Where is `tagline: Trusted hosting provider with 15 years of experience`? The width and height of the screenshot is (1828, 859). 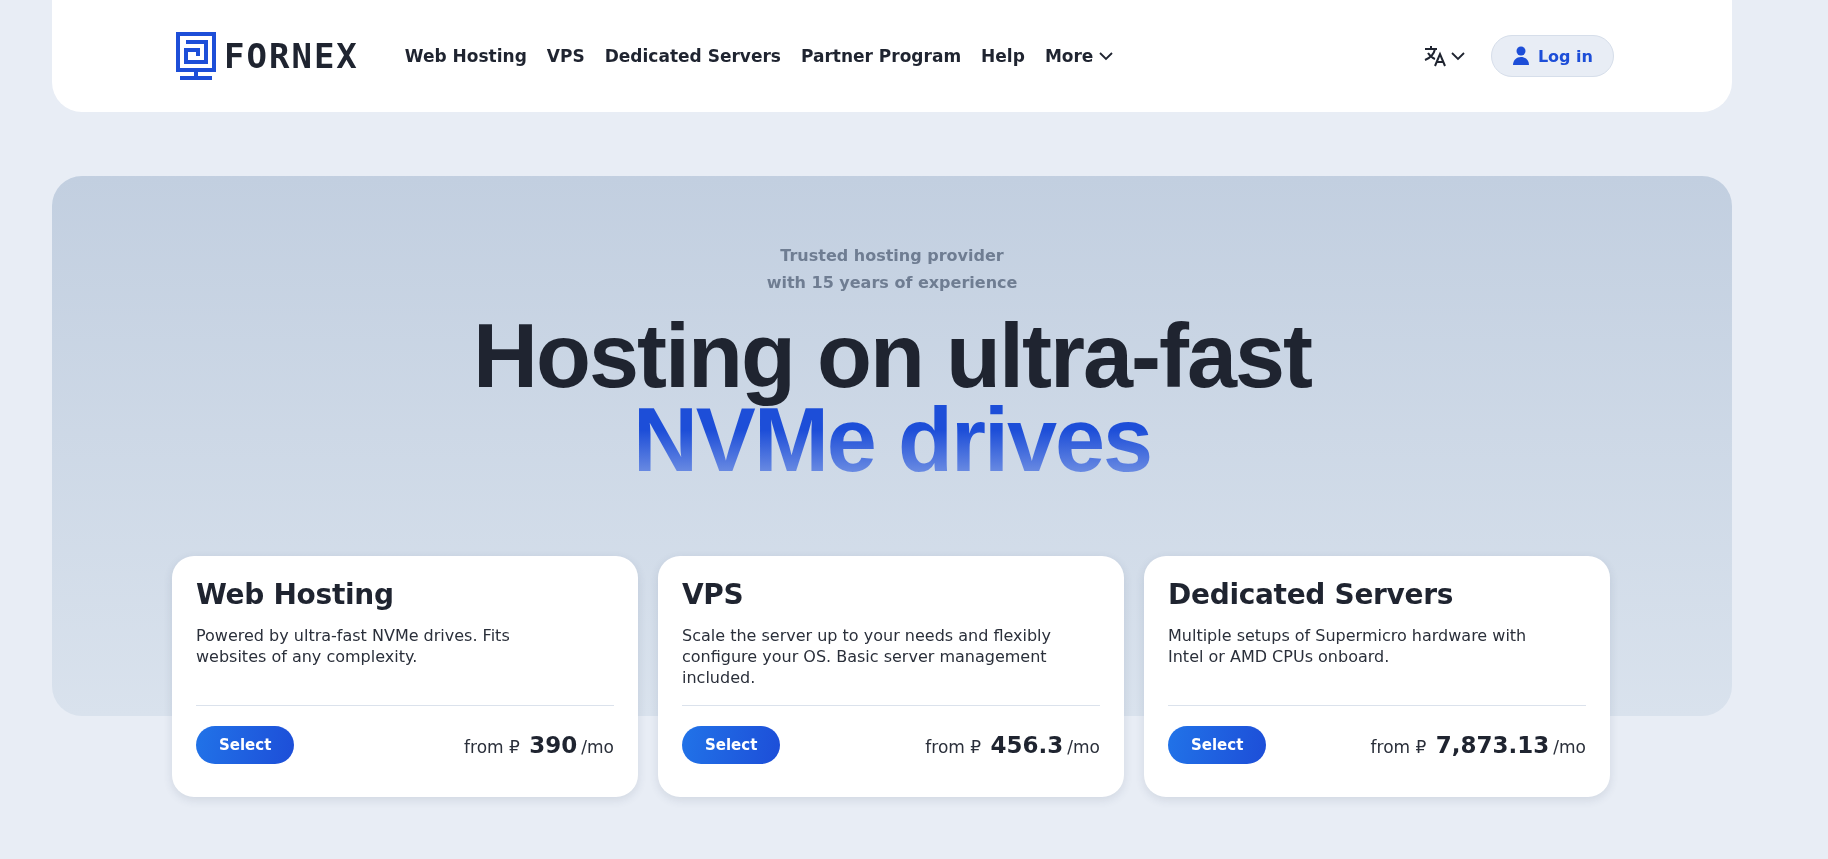
tagline: Trusted hosting provider with 15 years of experience is located at coordinates (892, 269).